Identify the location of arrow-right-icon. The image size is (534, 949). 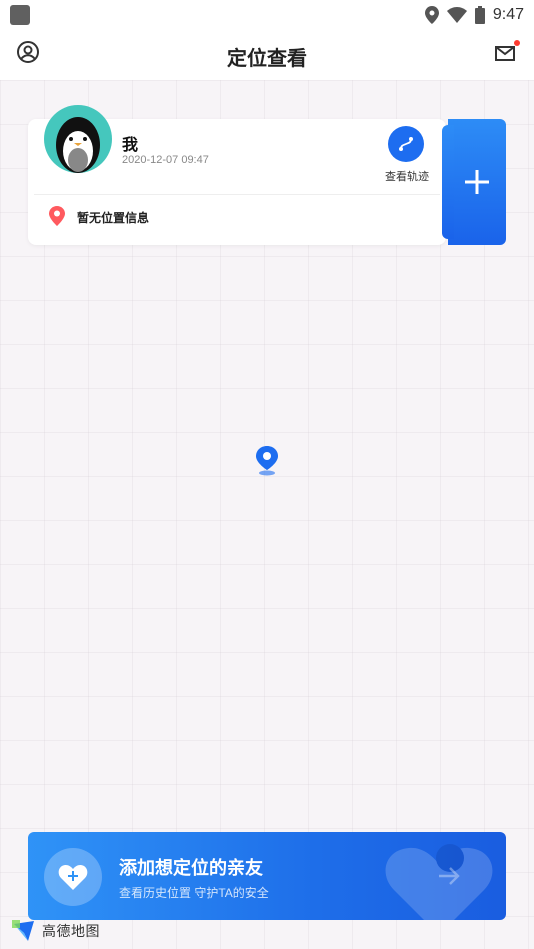
(449, 876).